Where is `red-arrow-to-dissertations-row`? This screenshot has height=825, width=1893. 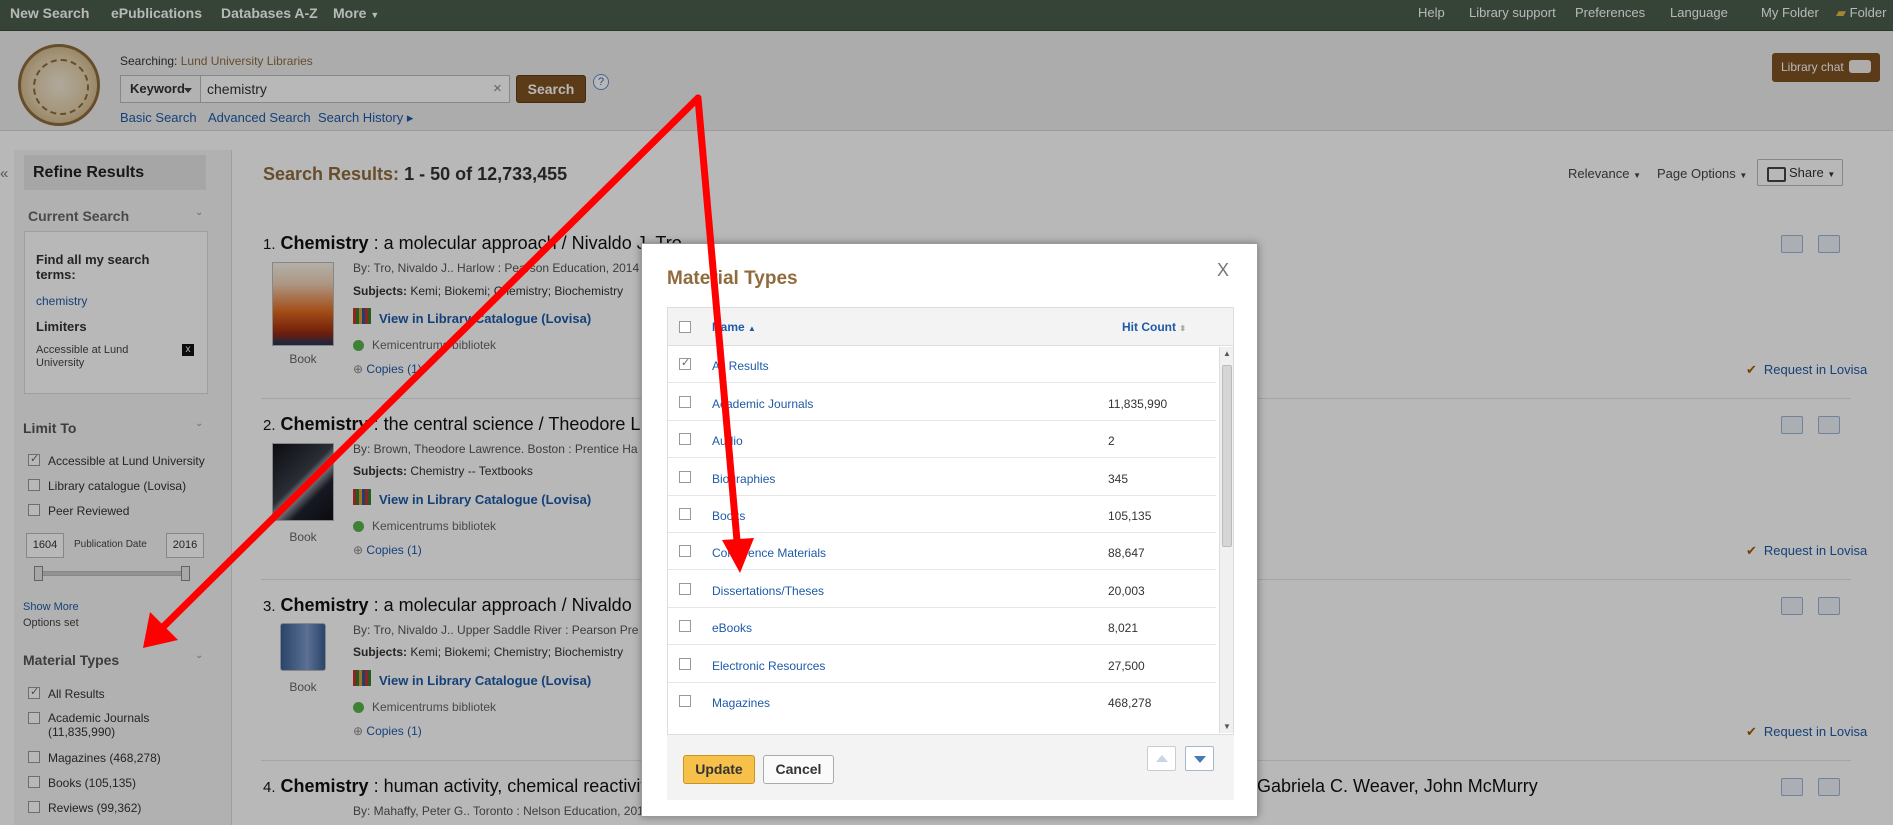
red-arrow-to-dissertations-row is located at coordinates (724, 333).